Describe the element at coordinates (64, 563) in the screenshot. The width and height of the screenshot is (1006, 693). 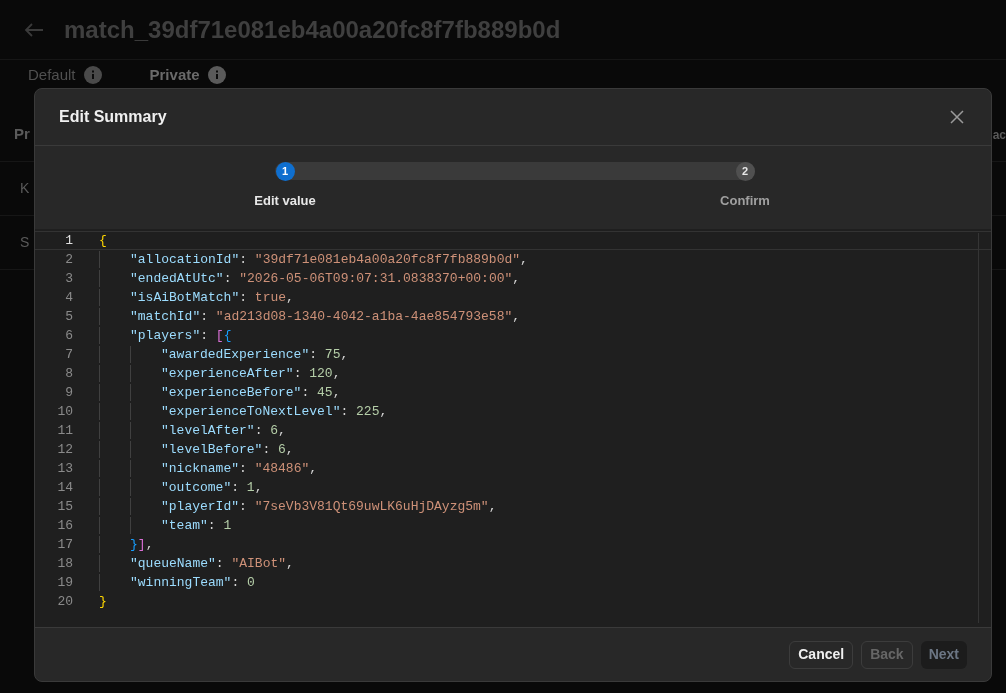
I see `line-number: 18` at that location.